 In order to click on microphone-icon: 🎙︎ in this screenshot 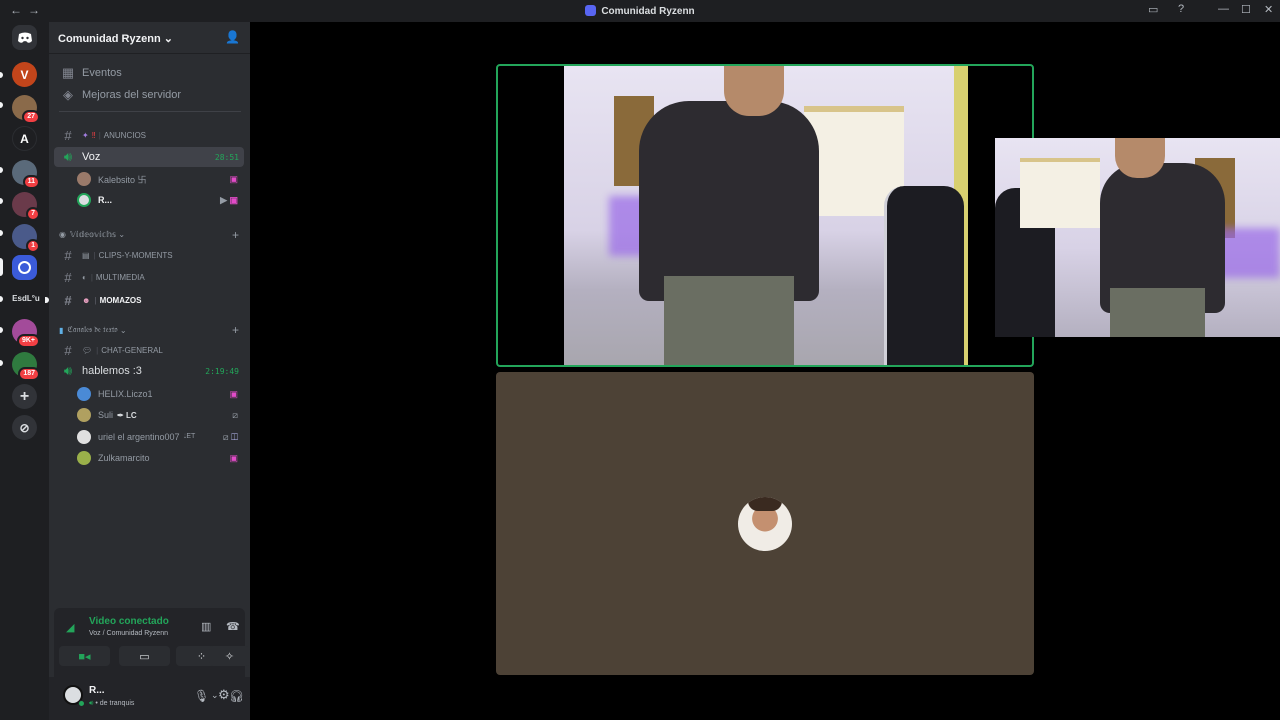, I will do `click(201, 696)`.